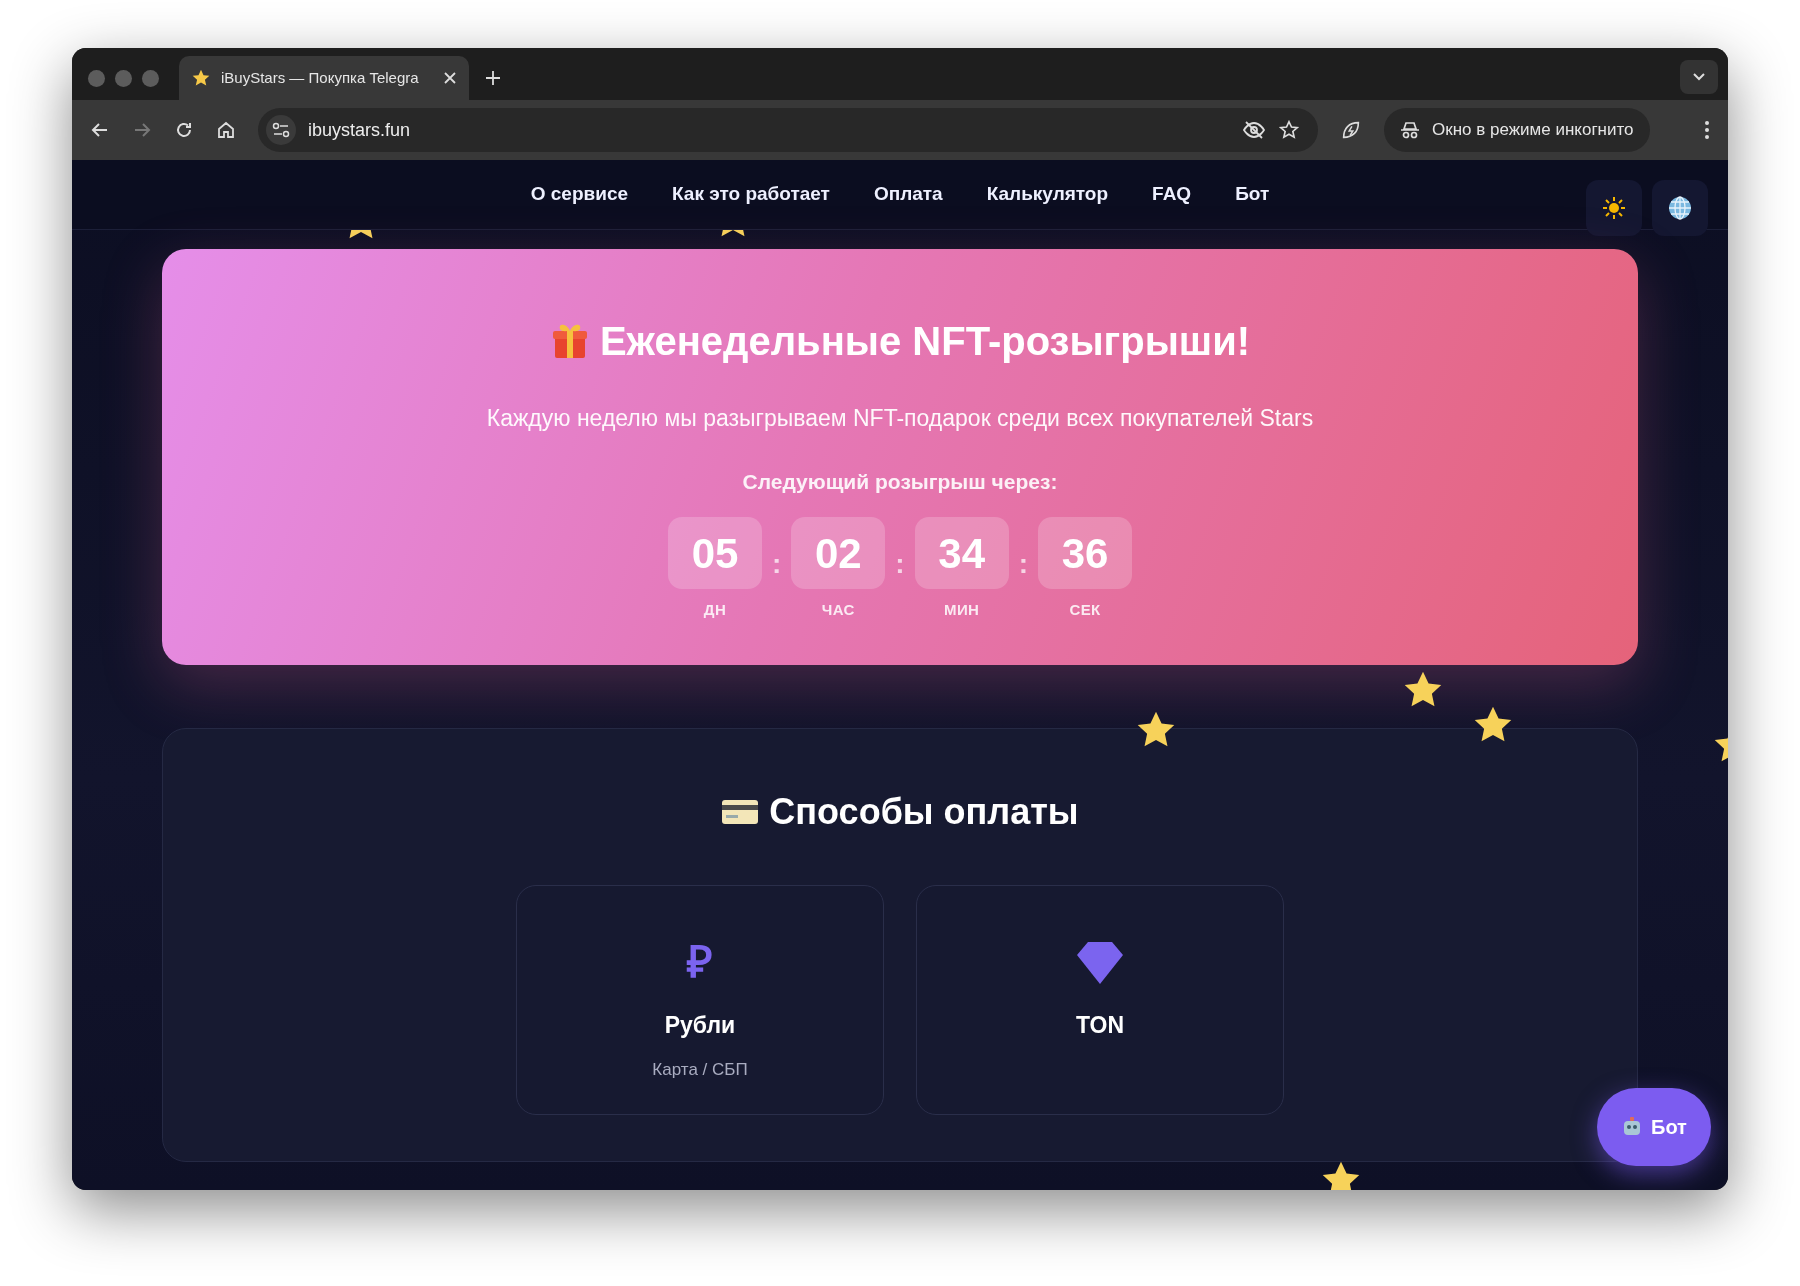 The image size is (1800, 1286). Describe the element at coordinates (838, 553) in the screenshot. I see `countdown-value: 02` at that location.